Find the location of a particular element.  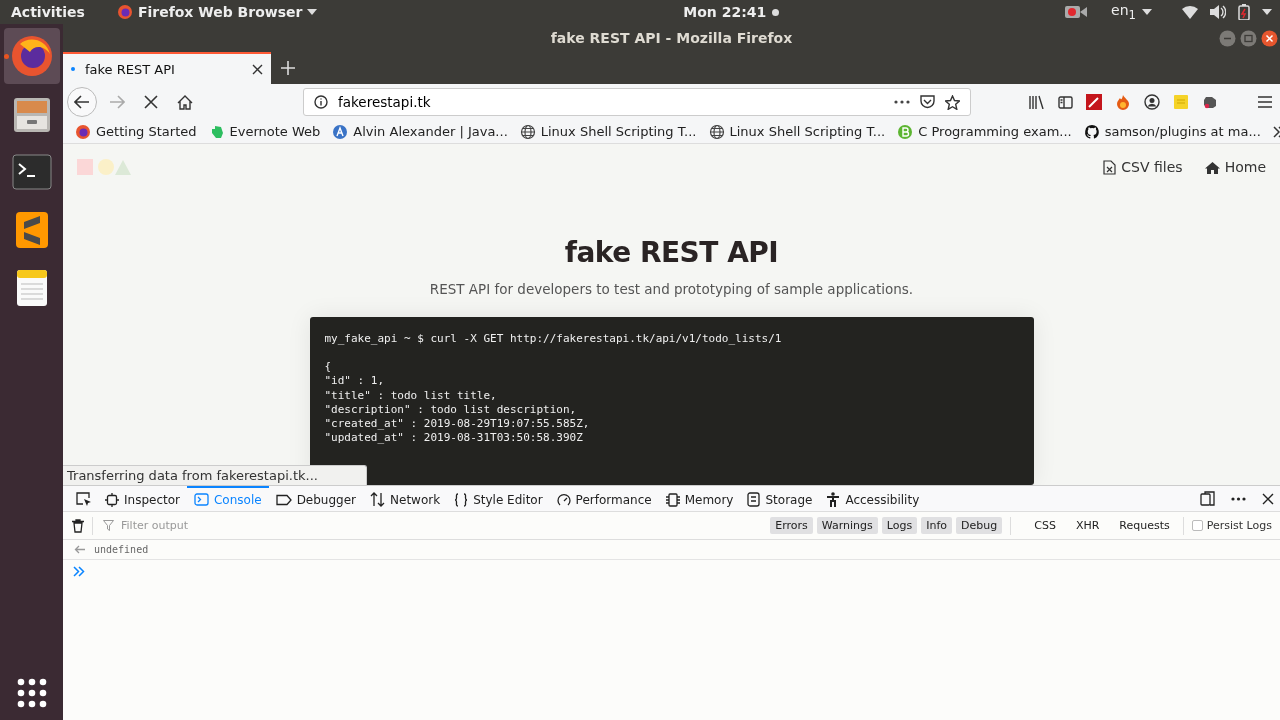

keyboard-layout: en$_{1}$ is located at coordinates (1123, 12).